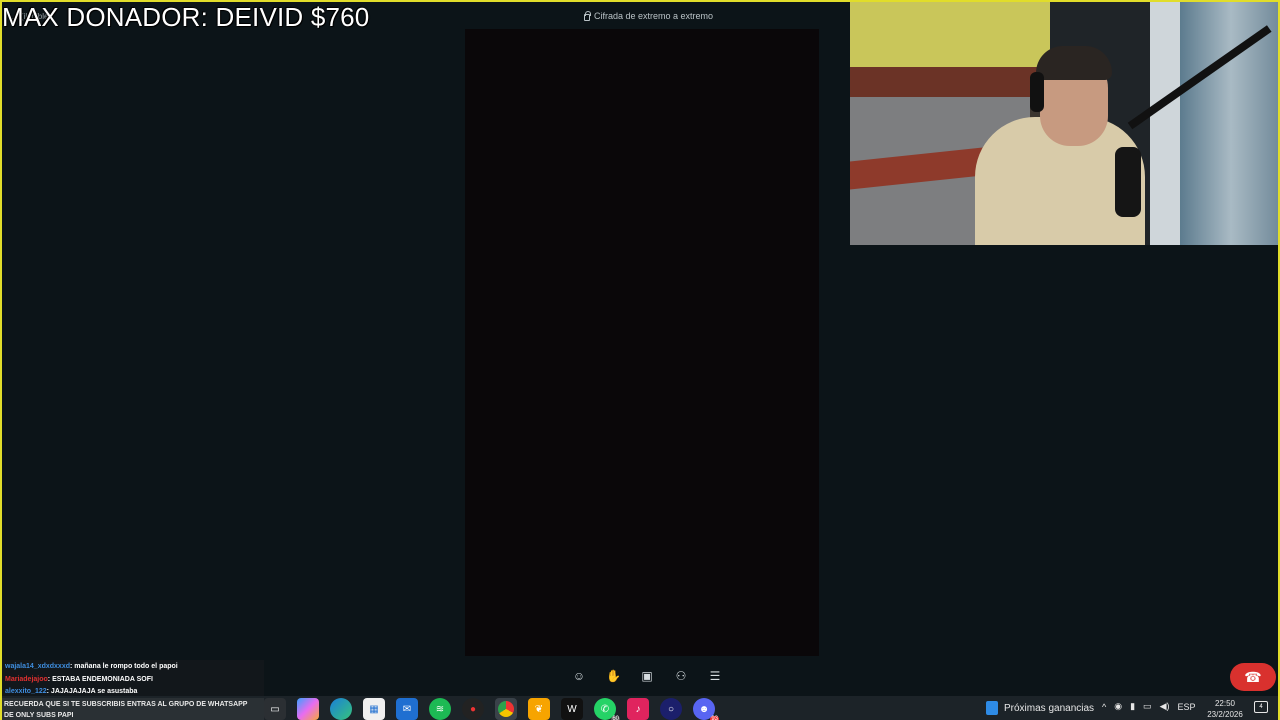 Image resolution: width=1280 pixels, height=720 pixels. Describe the element at coordinates (579, 676) in the screenshot. I see `emoji-icon: ☺` at that location.